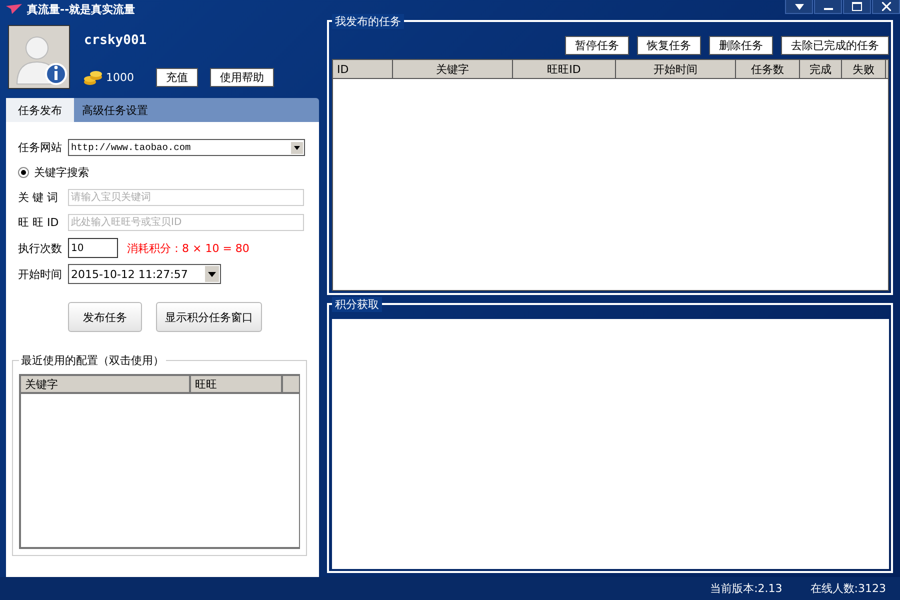 Image resolution: width=900 pixels, height=600 pixels. Describe the element at coordinates (741, 45) in the screenshot. I see `task-button: 删除任务` at that location.